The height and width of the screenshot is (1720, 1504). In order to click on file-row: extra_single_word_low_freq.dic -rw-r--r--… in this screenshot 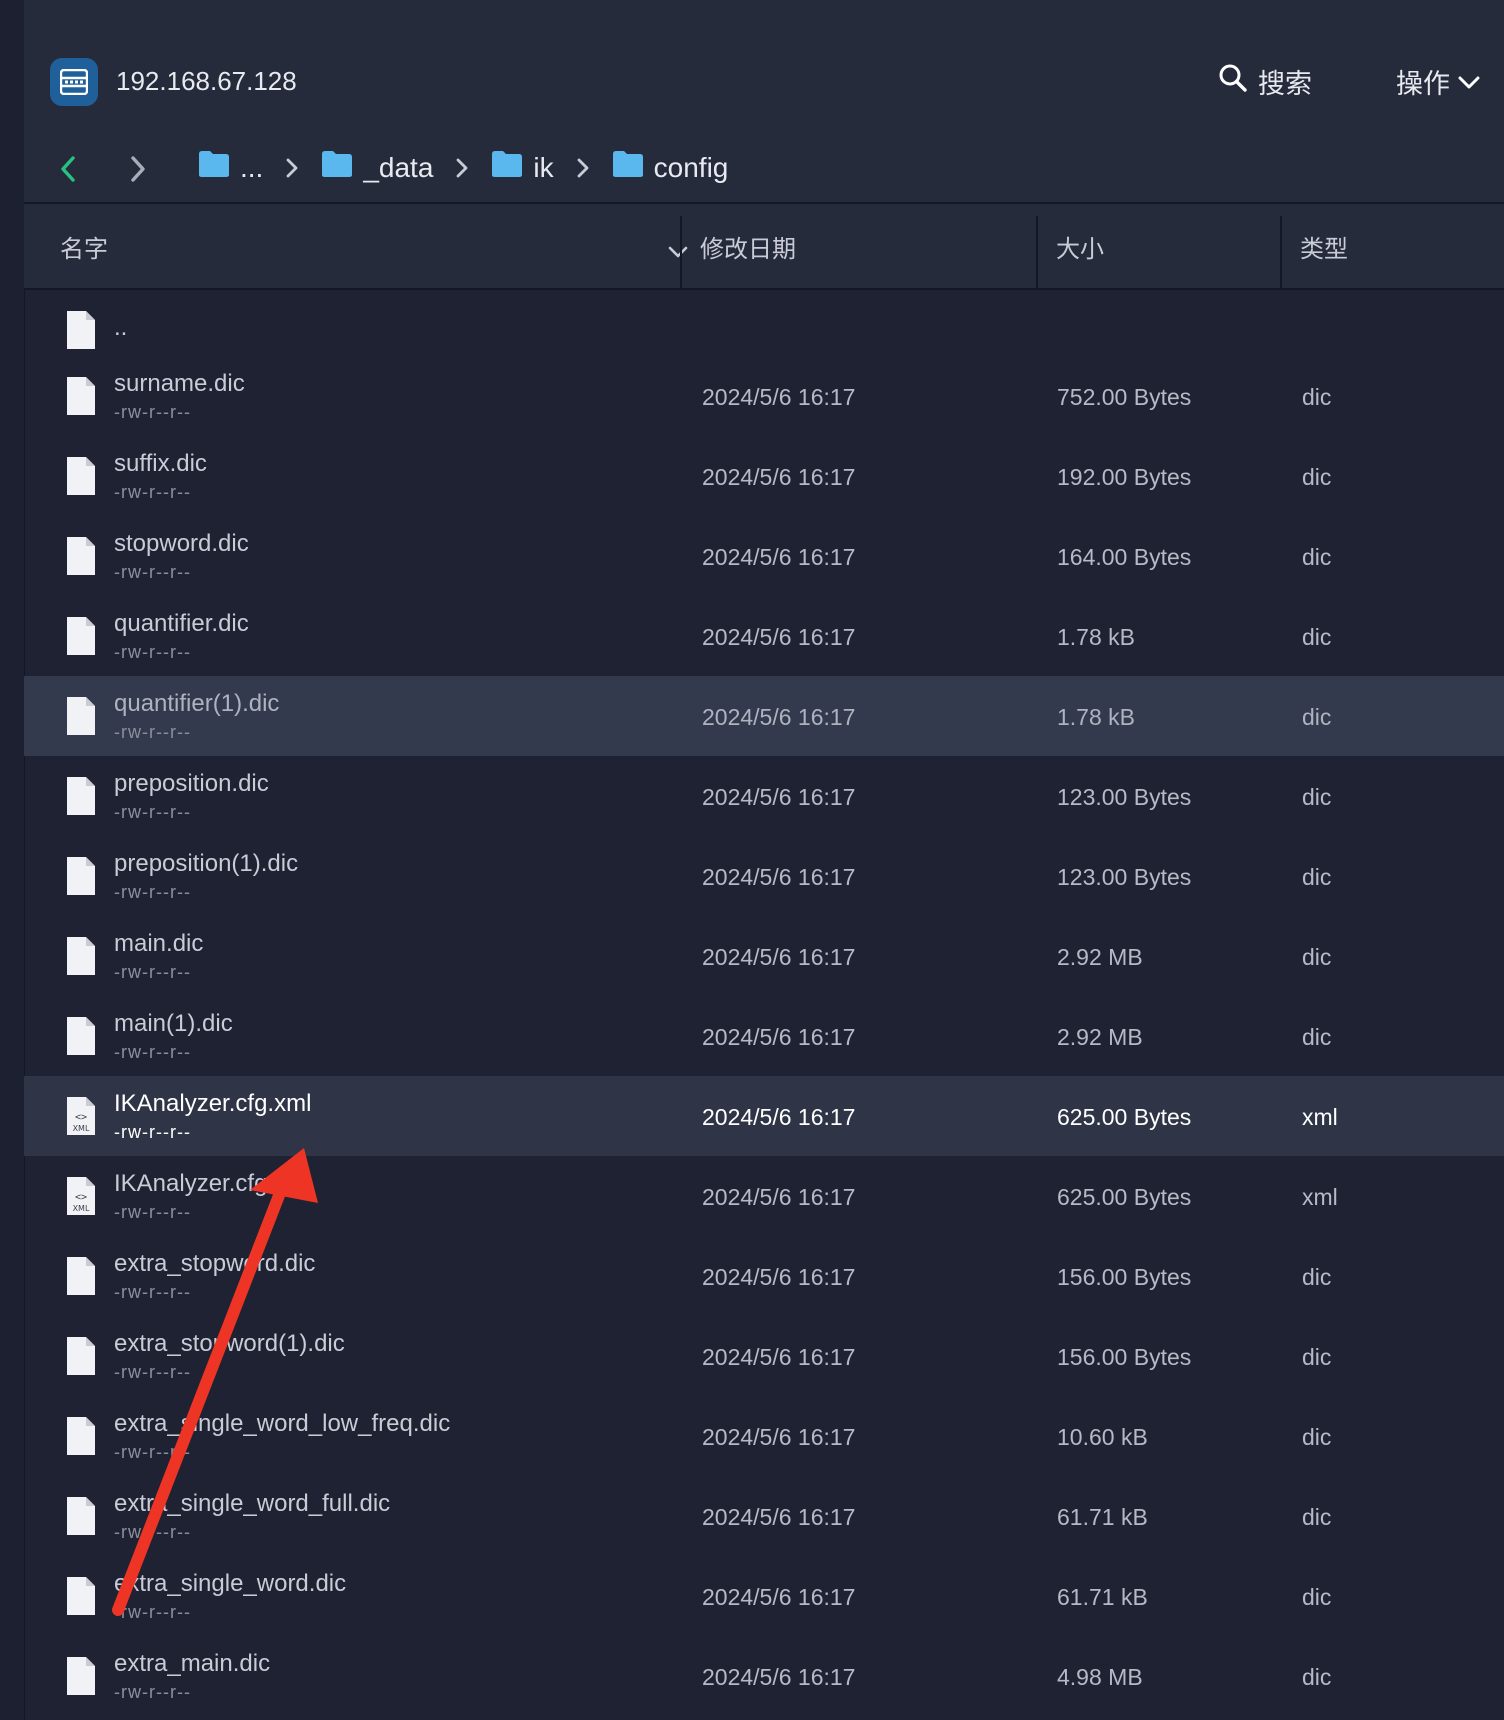, I will do `click(764, 1436)`.